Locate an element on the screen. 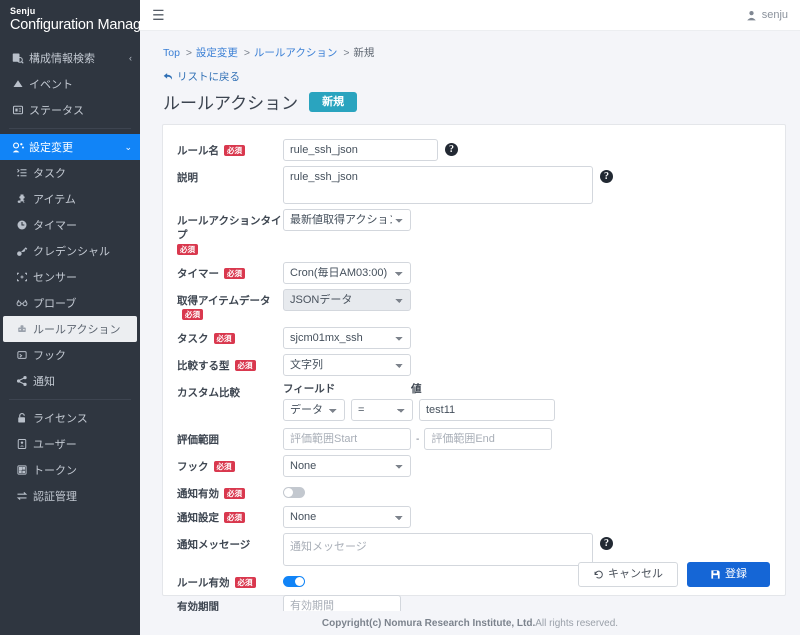 The height and width of the screenshot is (635, 800). search-db-icon is located at coordinates (20, 58).